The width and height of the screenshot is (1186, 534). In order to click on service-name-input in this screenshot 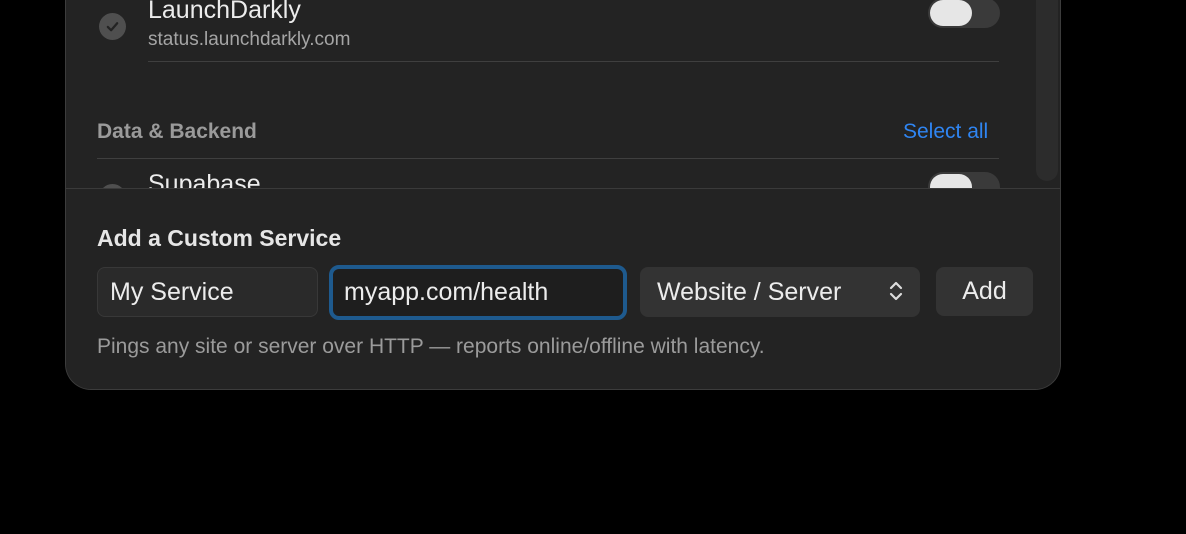, I will do `click(207, 292)`.